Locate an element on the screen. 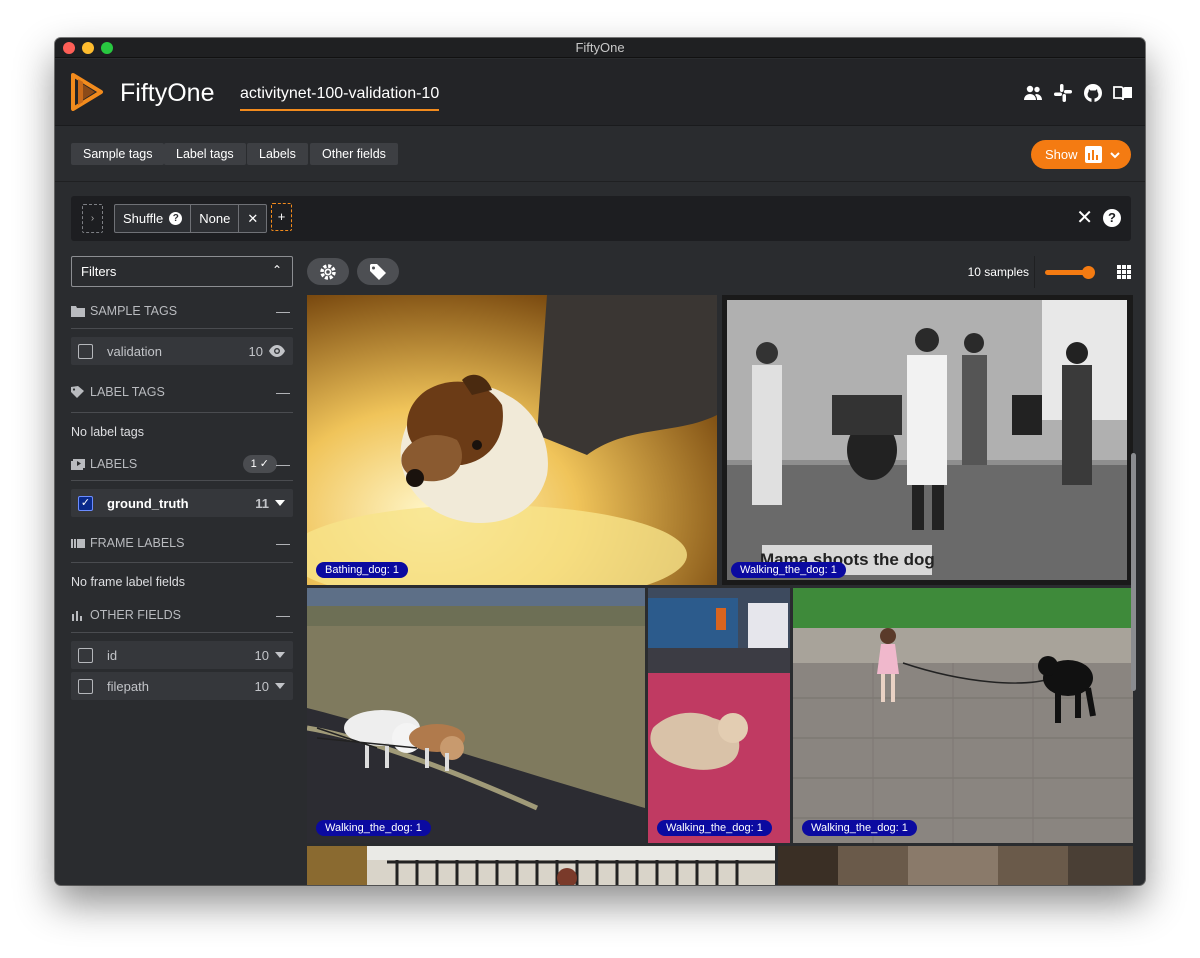 The height and width of the screenshot is (958, 1200). brand-name: FiftyOne is located at coordinates (167, 93).